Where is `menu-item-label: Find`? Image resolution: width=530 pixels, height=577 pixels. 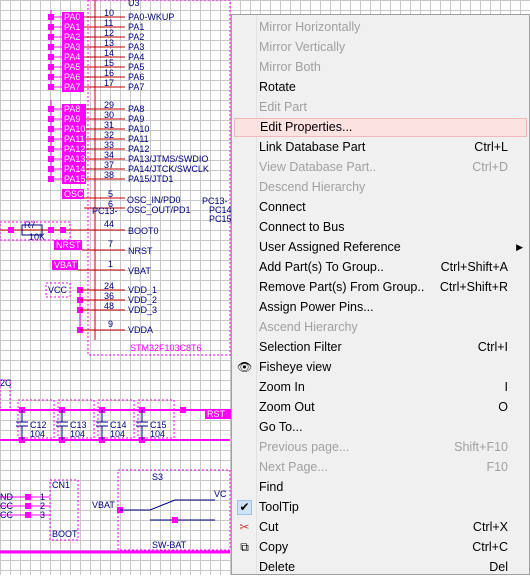 menu-item-label: Find is located at coordinates (271, 487).